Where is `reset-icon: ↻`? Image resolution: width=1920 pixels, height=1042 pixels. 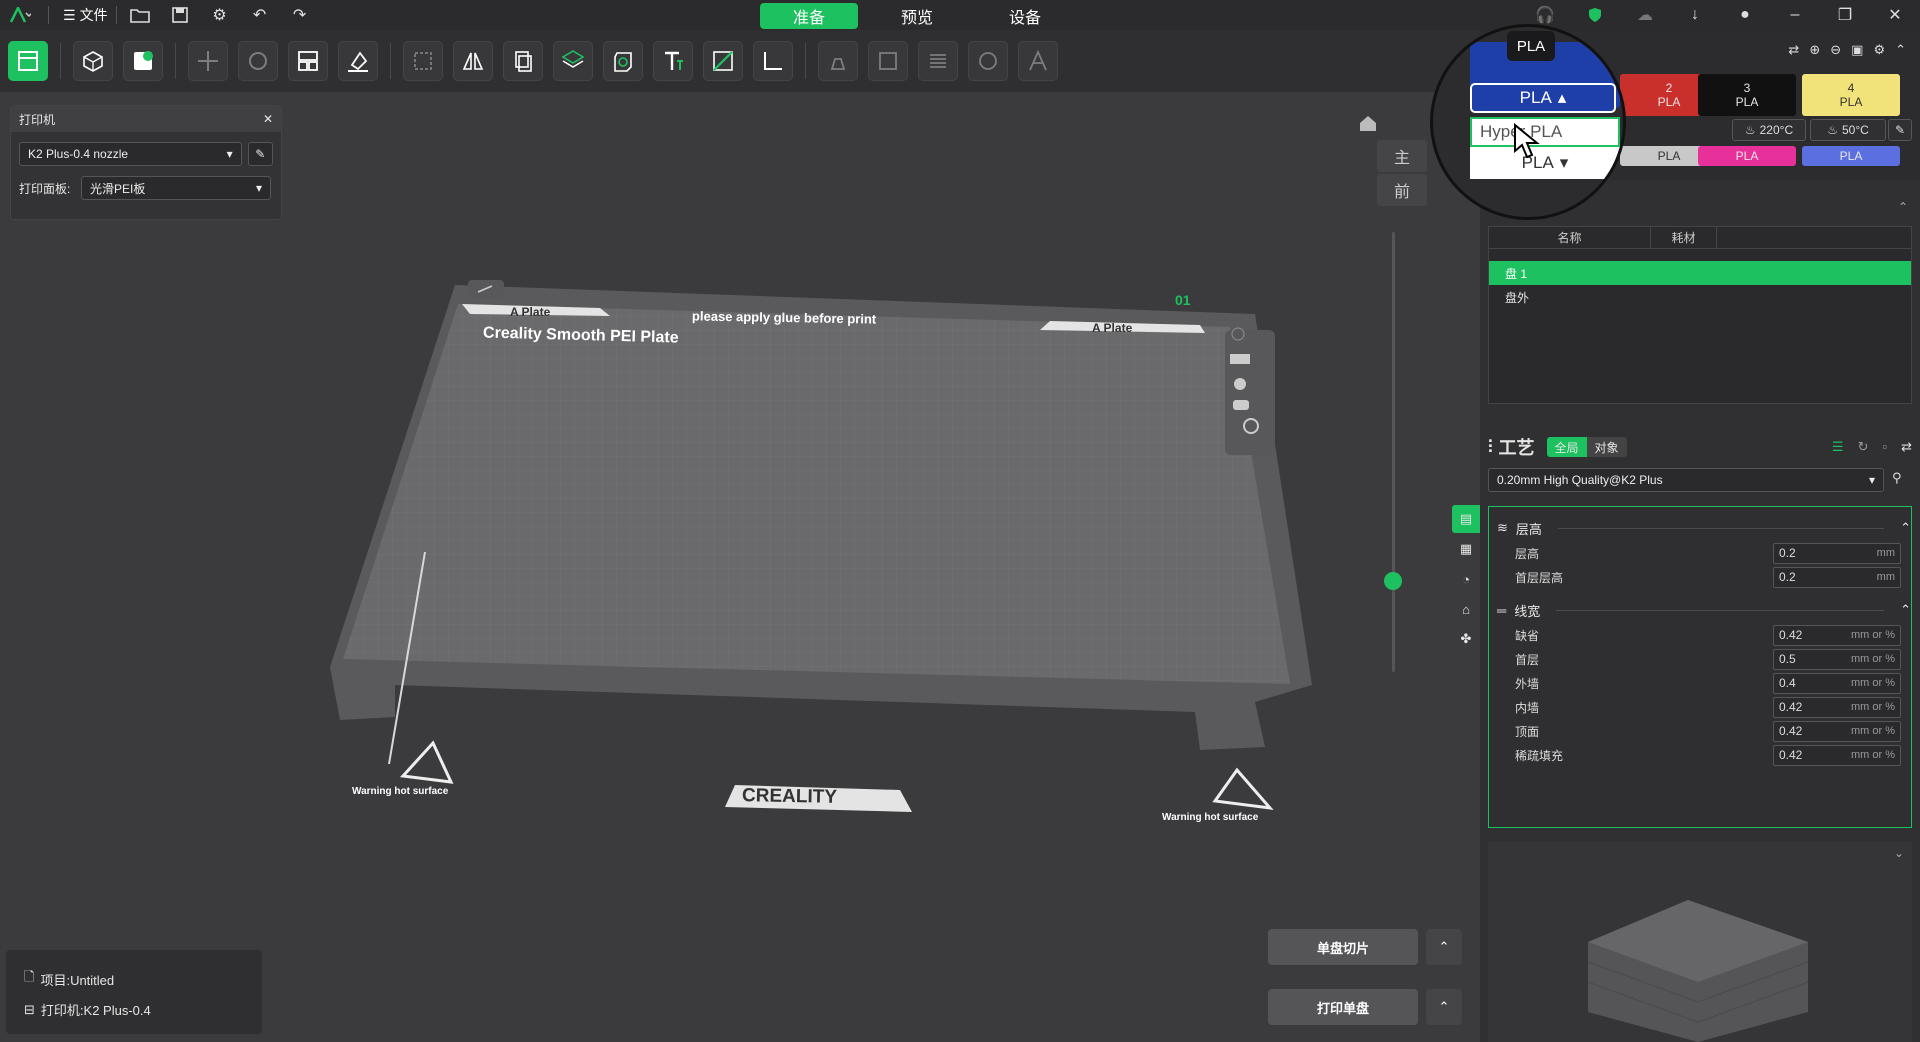
reset-icon: ↻ is located at coordinates (1863, 447).